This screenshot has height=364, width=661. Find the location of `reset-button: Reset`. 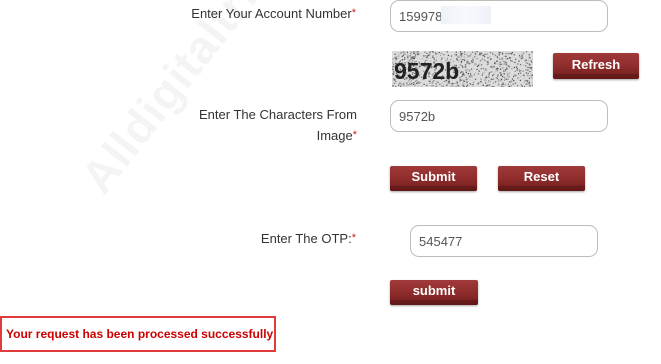

reset-button: Reset is located at coordinates (541, 178).